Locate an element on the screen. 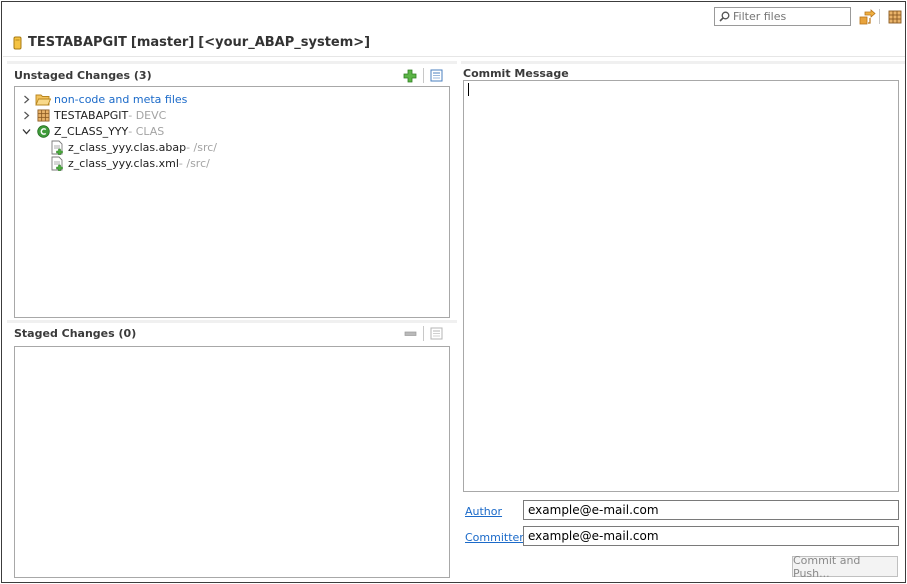 The height and width of the screenshot is (584, 907). filter-files-input is located at coordinates (792, 16).